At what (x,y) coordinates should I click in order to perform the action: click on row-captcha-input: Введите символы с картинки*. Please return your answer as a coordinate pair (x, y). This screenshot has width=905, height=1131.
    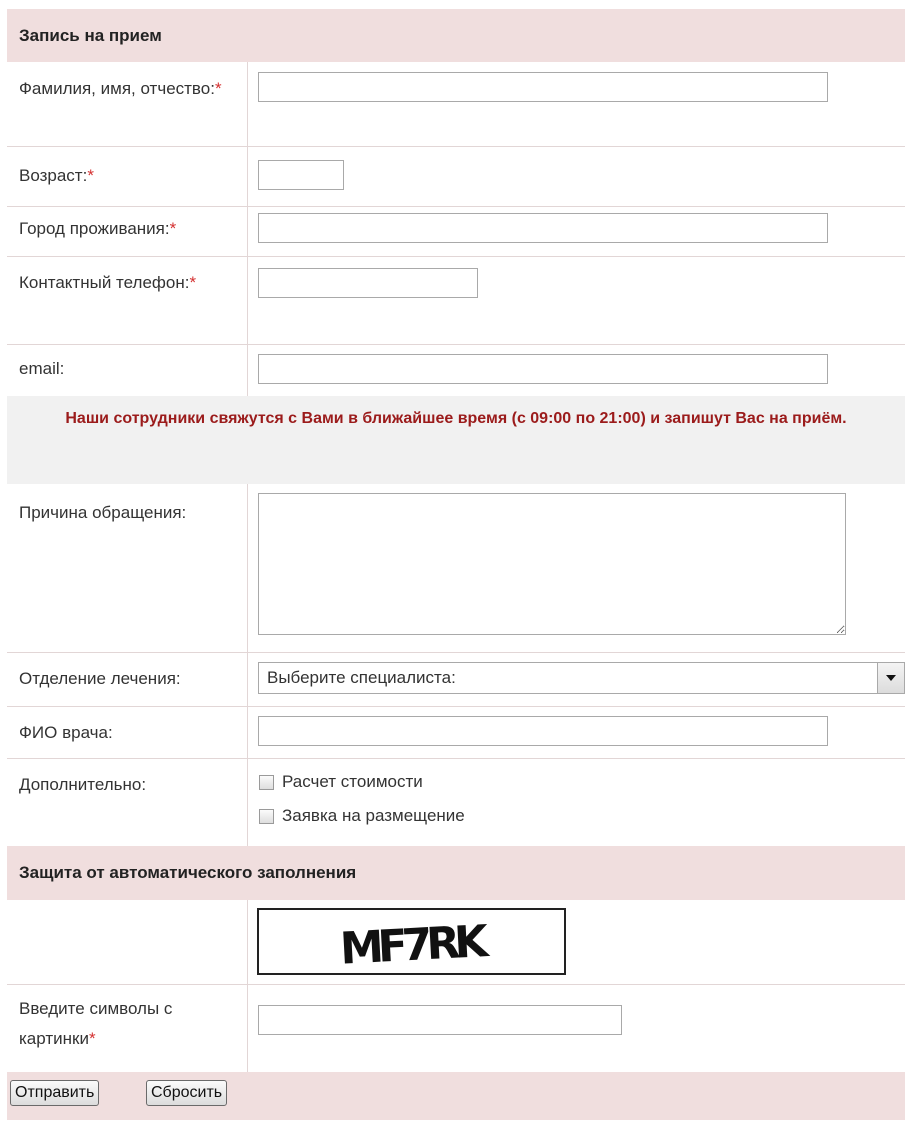
    Looking at the image, I should click on (456, 1028).